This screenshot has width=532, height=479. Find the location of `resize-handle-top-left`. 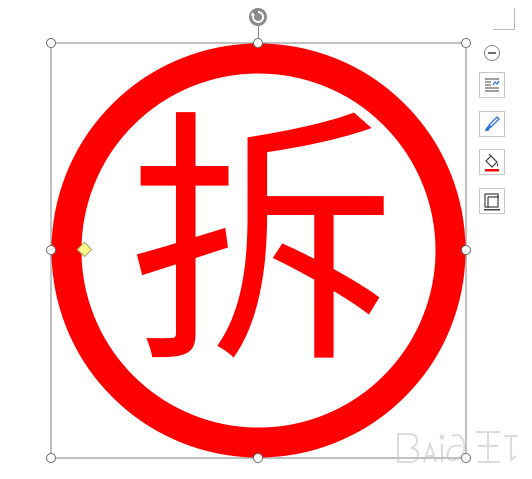

resize-handle-top-left is located at coordinates (51, 43).